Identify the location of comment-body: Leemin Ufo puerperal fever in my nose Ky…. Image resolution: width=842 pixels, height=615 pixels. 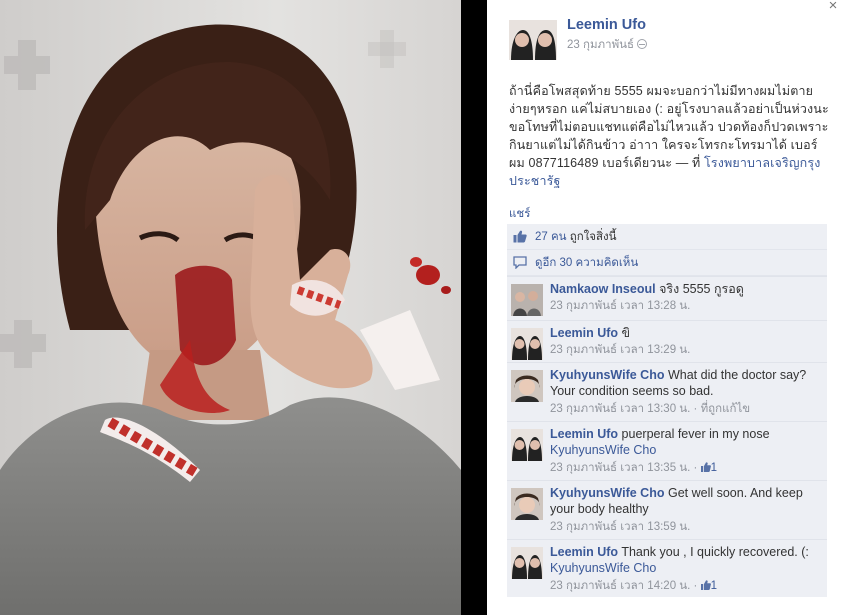
(687, 451).